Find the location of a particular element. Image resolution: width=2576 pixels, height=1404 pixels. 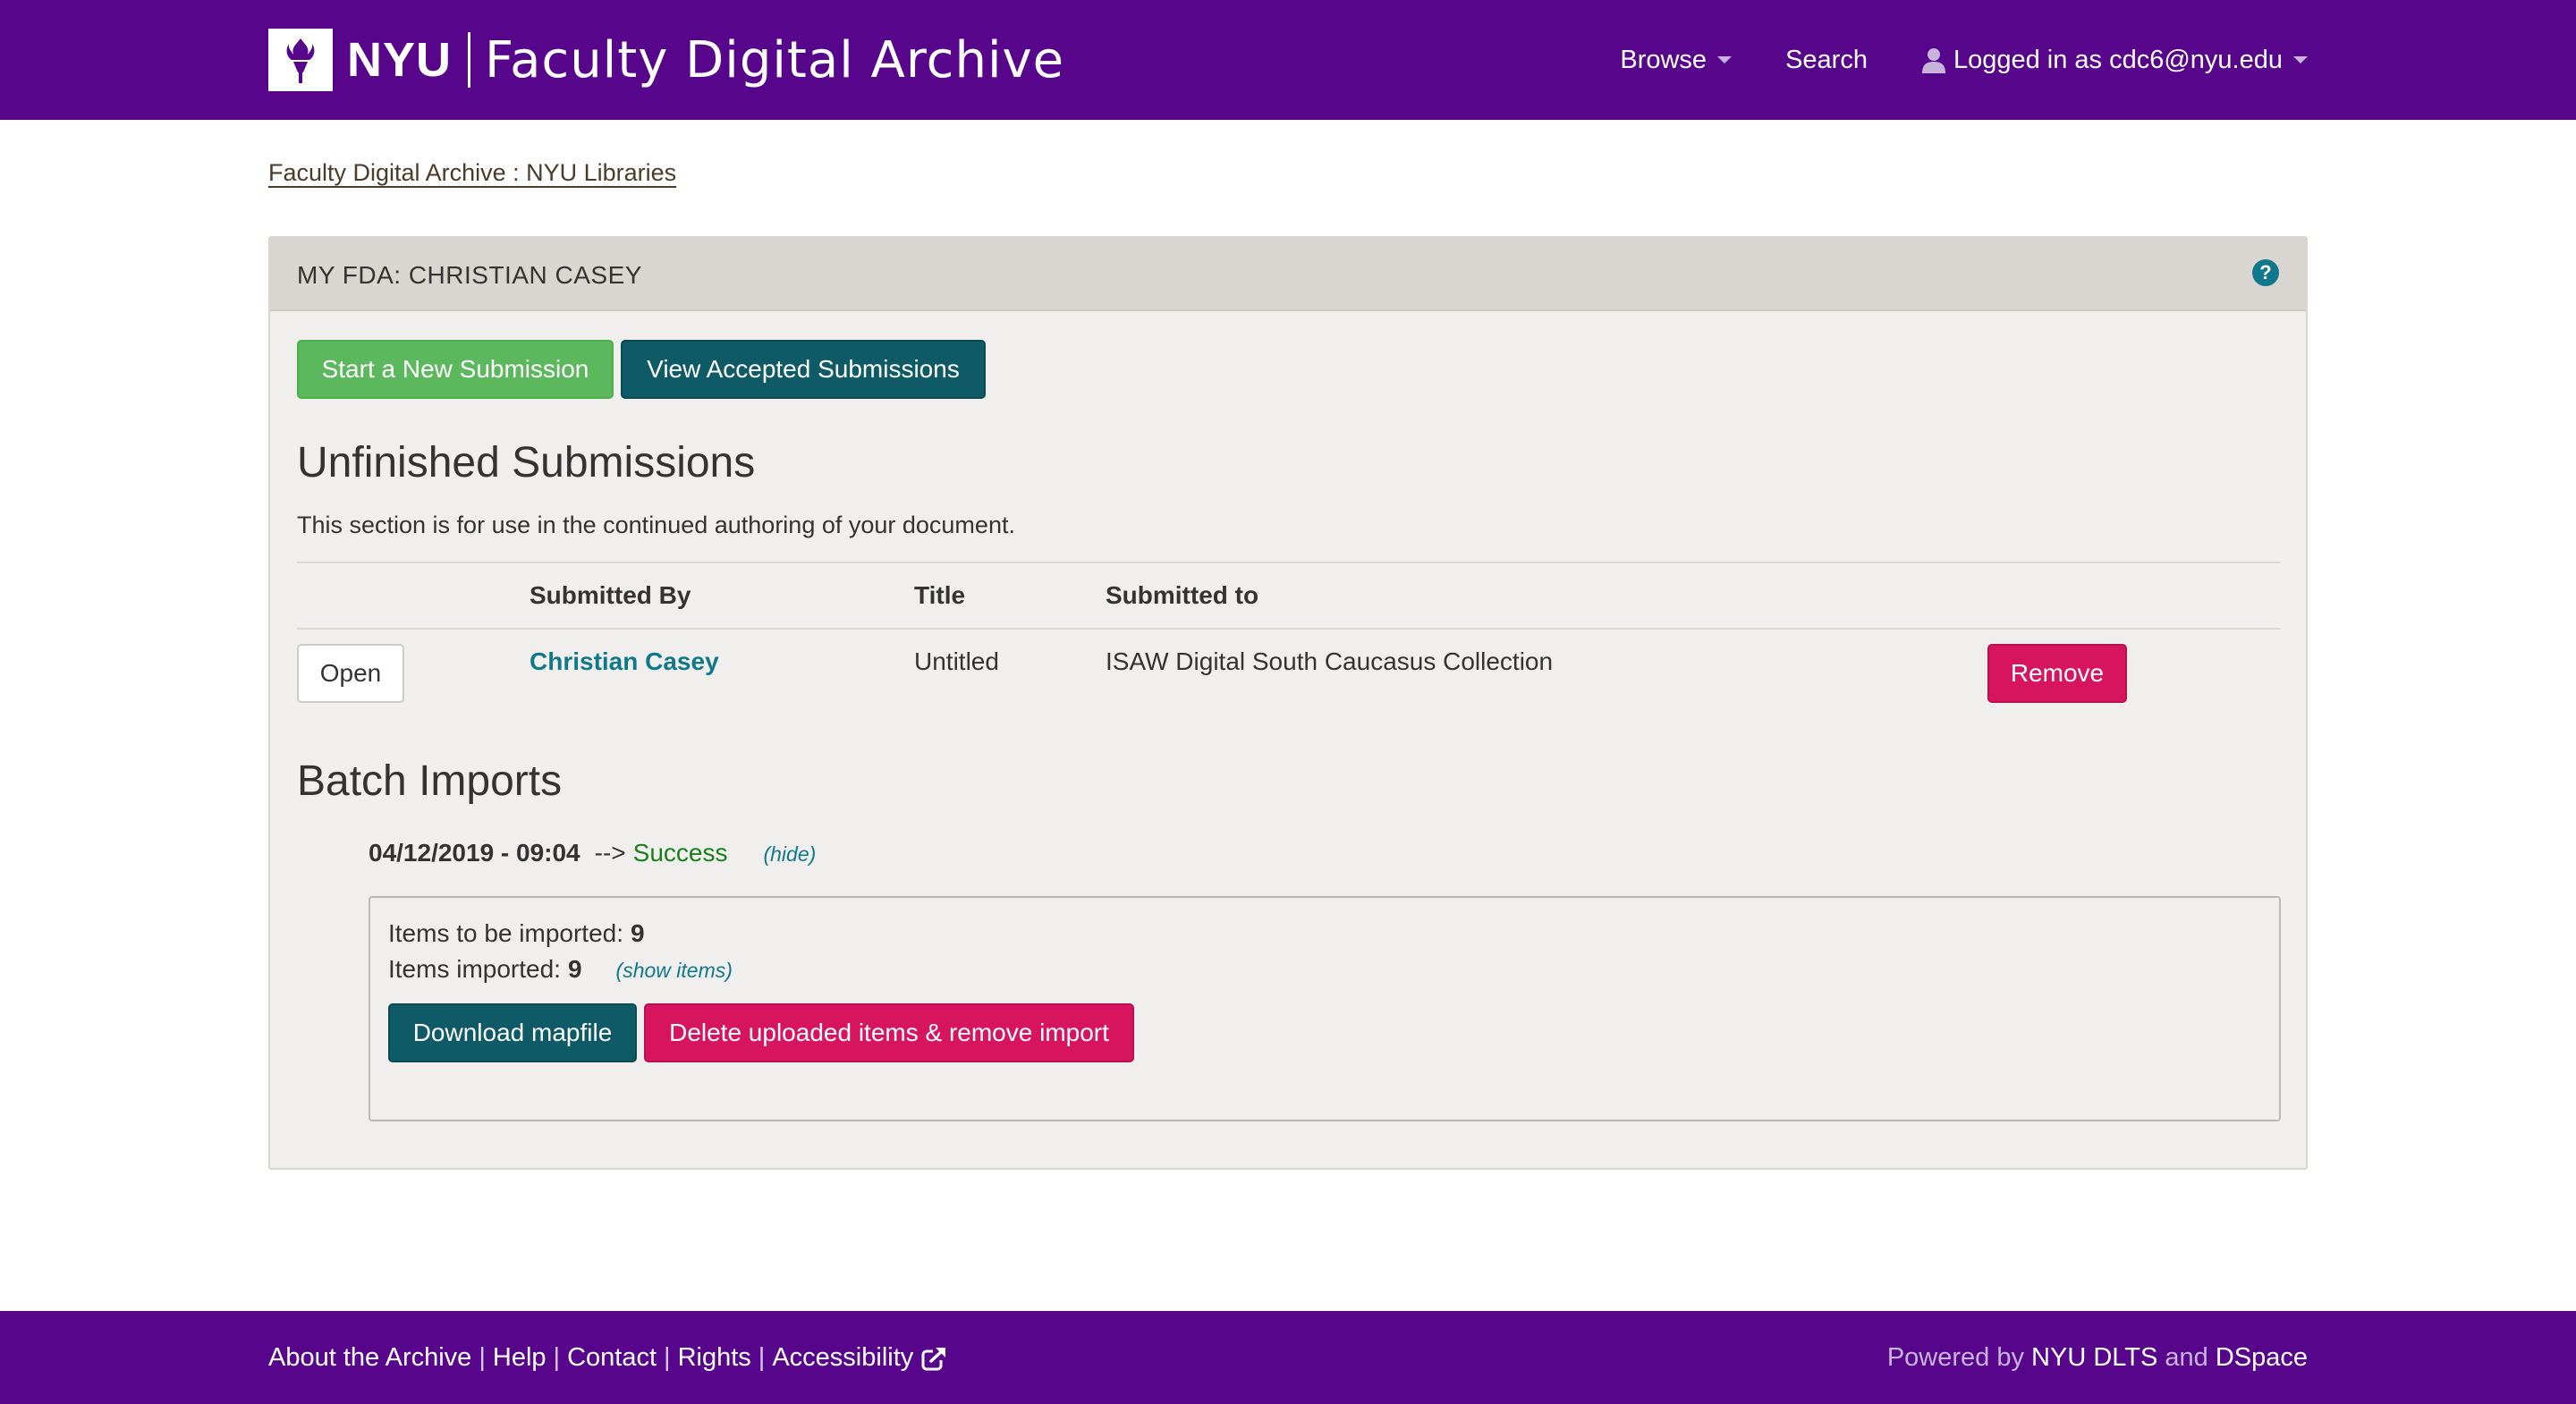

panel-title: MY FDA: CHRISTIAN CASEY is located at coordinates (469, 275).